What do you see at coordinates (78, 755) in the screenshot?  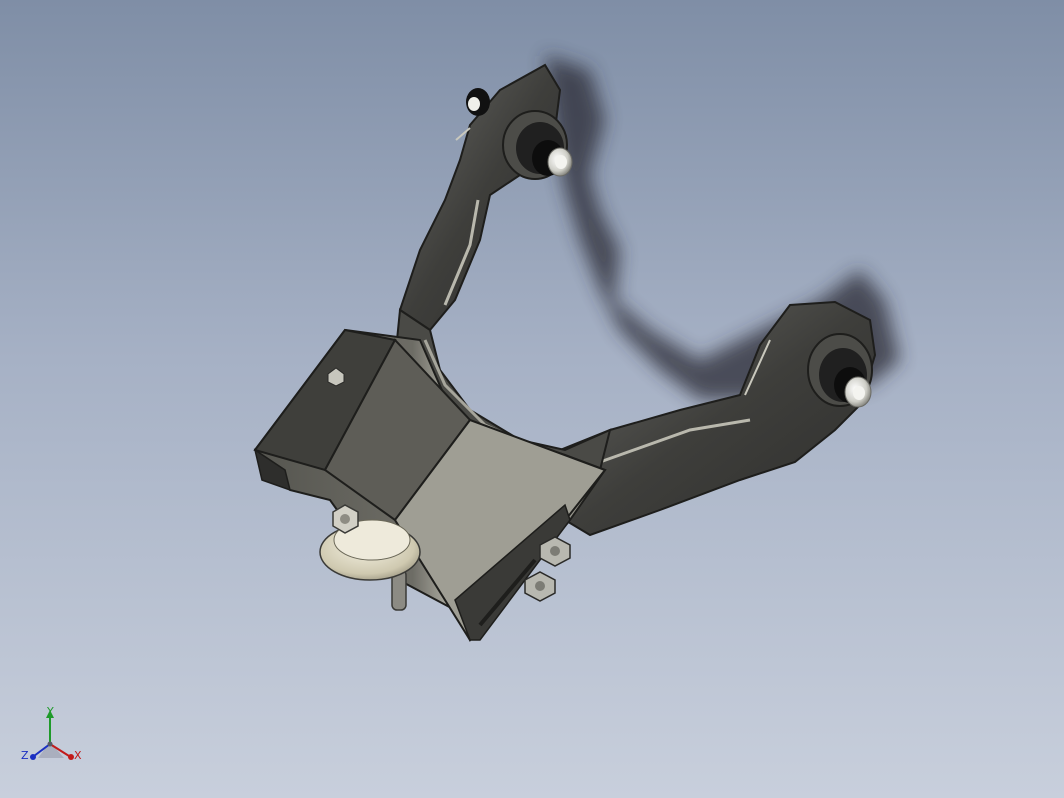 I see `triad-x-label: X` at bounding box center [78, 755].